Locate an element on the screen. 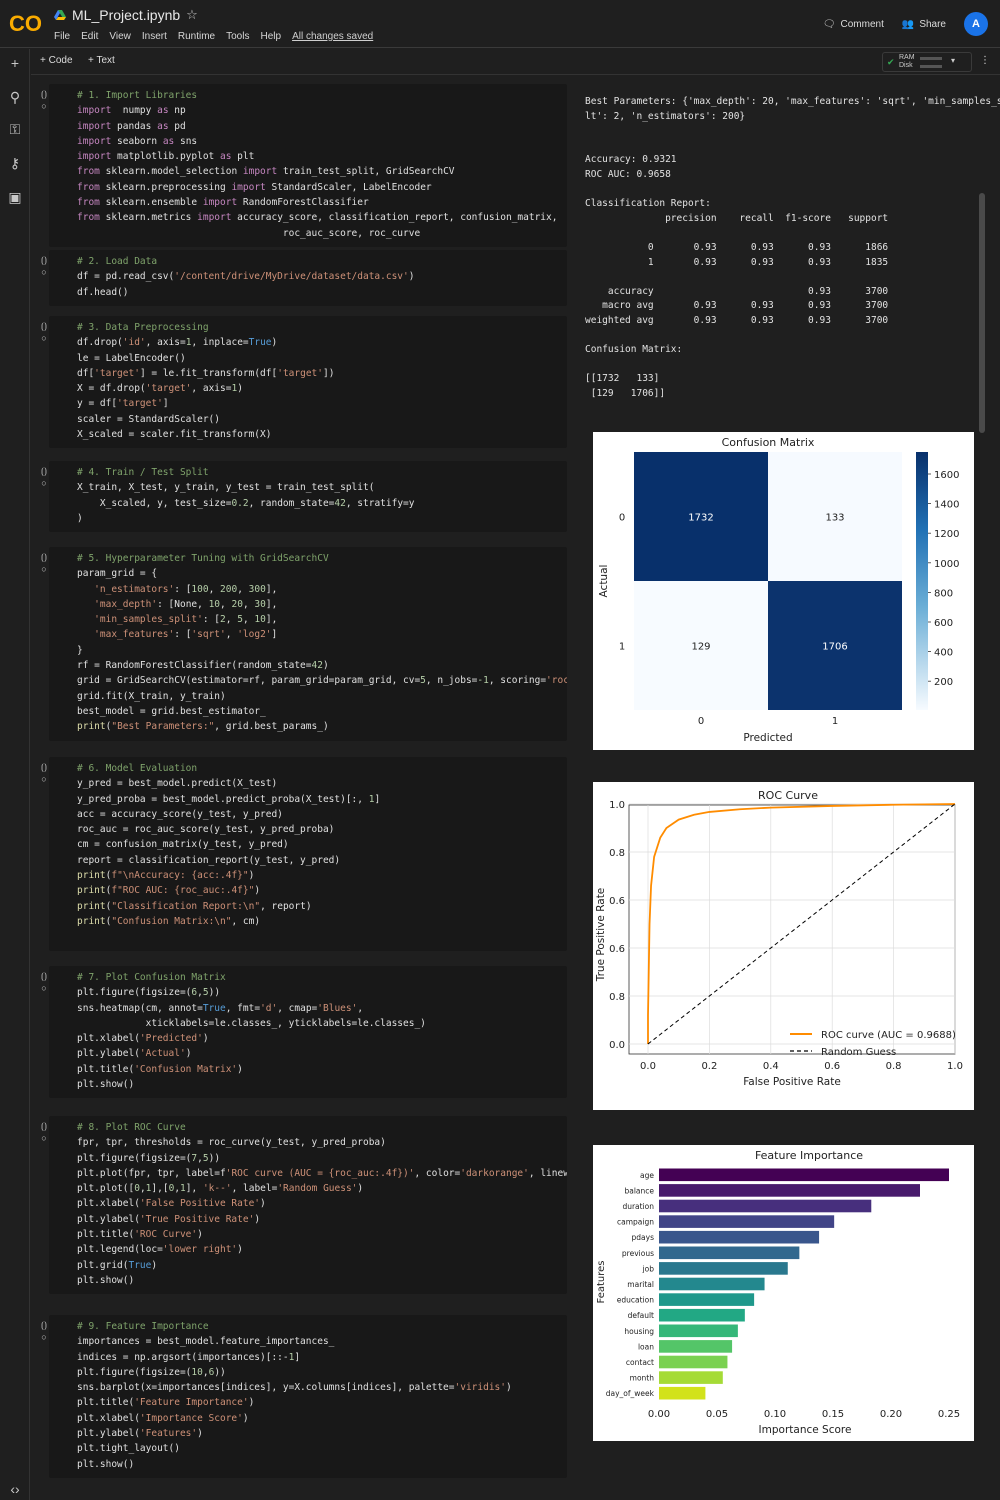 Image resolution: width=1000 pixels, height=1500 pixels. code-line: 'min_samples_split': [2, 5, 10], is located at coordinates (322, 619).